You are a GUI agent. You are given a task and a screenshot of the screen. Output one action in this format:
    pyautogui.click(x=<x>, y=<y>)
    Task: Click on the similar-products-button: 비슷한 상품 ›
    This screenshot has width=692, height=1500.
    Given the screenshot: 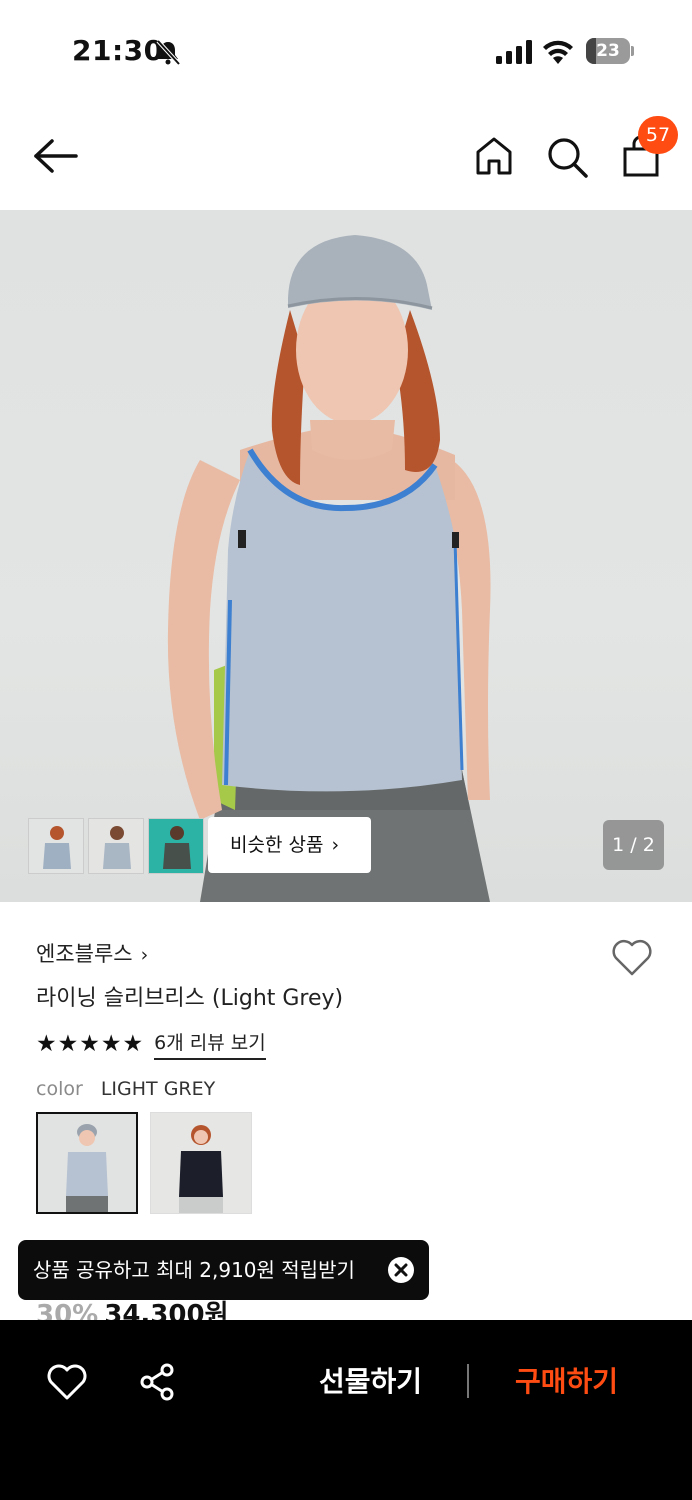 What is the action you would take?
    pyautogui.click(x=289, y=845)
    